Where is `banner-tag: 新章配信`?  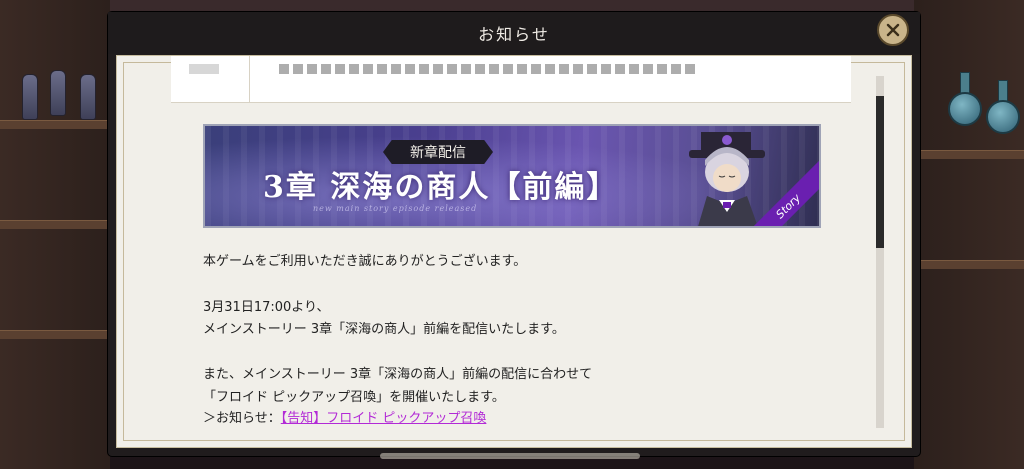
banner-tag: 新章配信 is located at coordinates (438, 152).